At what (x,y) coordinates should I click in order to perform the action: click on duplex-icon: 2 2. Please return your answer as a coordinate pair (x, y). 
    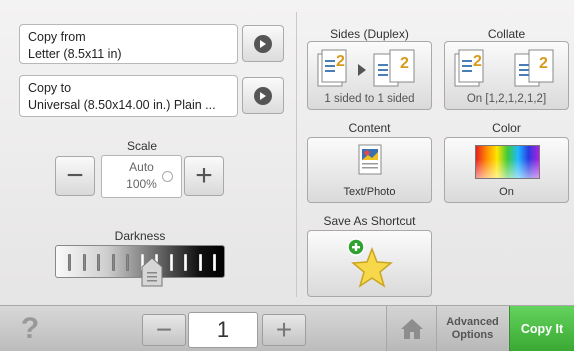
    Looking at the image, I should click on (366, 68).